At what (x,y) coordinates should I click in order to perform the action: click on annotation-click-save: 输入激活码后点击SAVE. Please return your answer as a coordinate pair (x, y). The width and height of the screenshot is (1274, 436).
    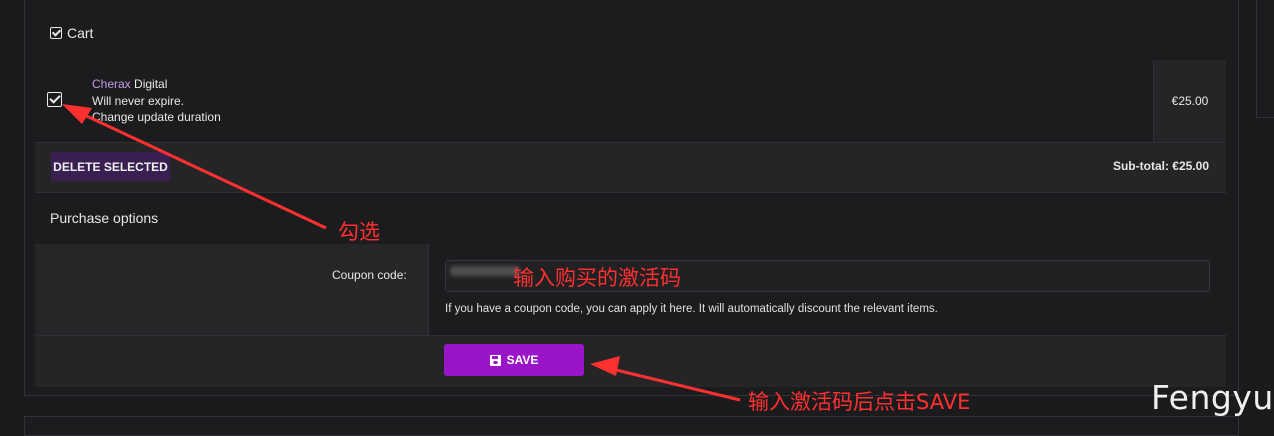
    Looking at the image, I should click on (859, 402).